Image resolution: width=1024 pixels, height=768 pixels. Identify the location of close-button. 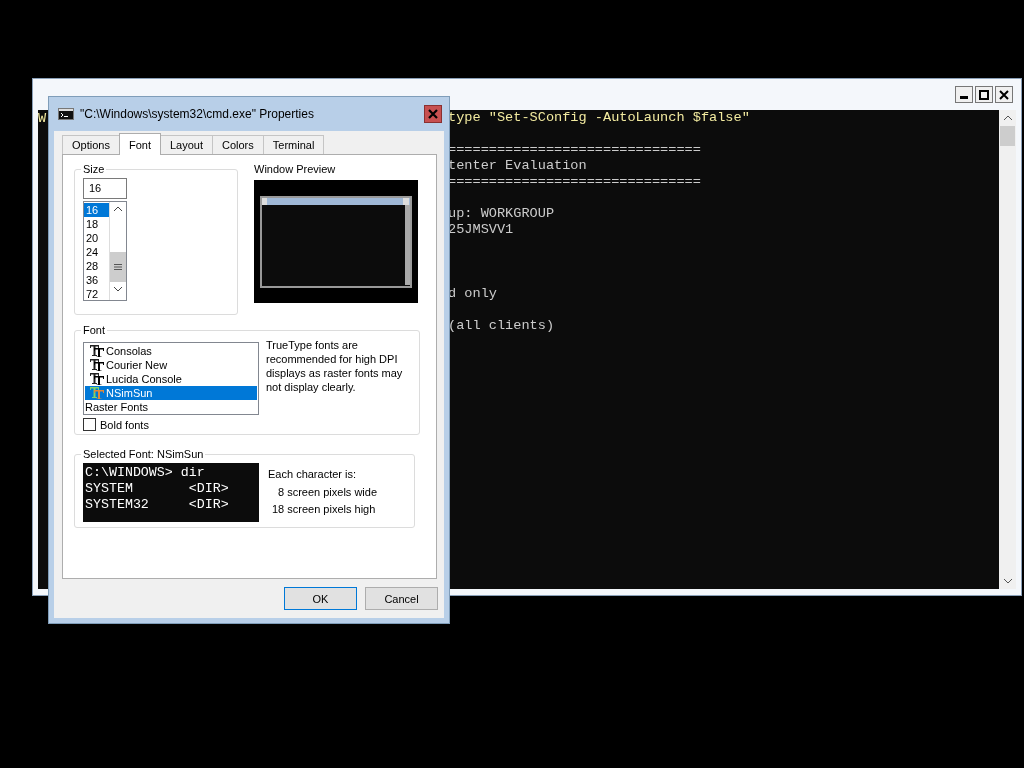
(1004, 94).